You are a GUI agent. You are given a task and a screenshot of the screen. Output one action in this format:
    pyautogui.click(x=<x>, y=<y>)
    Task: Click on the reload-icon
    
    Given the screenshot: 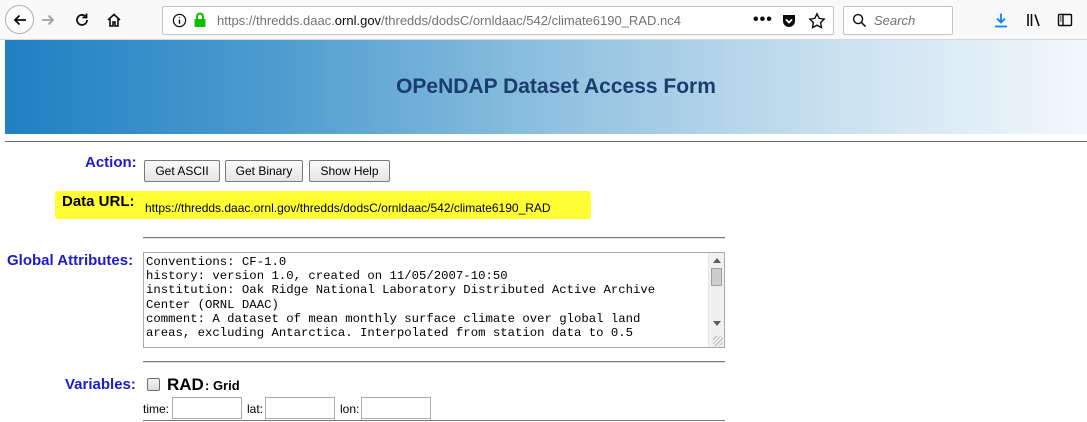 What is the action you would take?
    pyautogui.click(x=82, y=20)
    